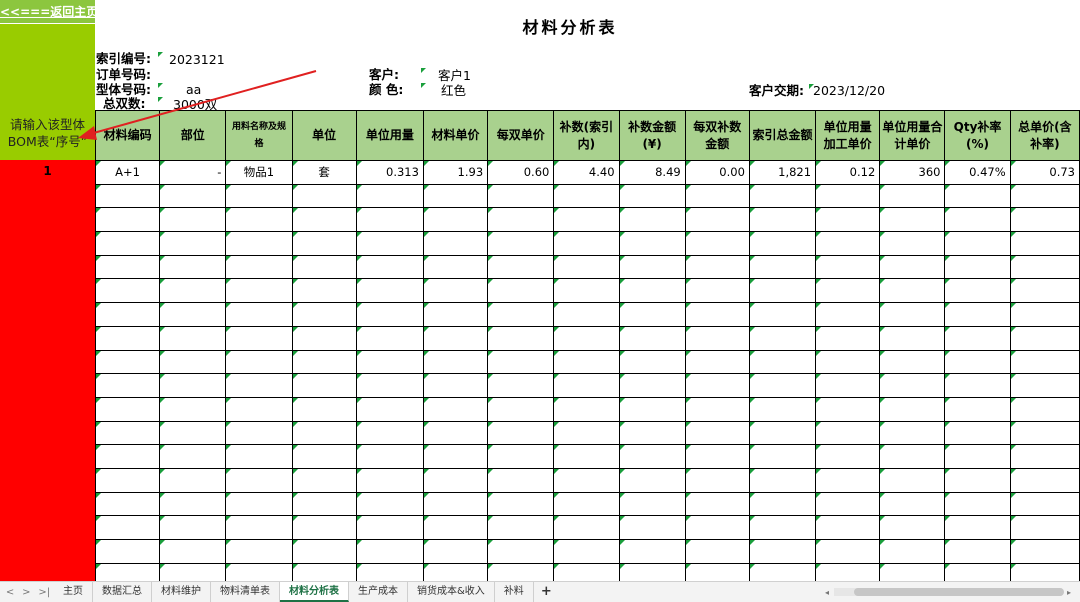  What do you see at coordinates (324, 172) in the screenshot?
I see `table-cell: 套` at bounding box center [324, 172].